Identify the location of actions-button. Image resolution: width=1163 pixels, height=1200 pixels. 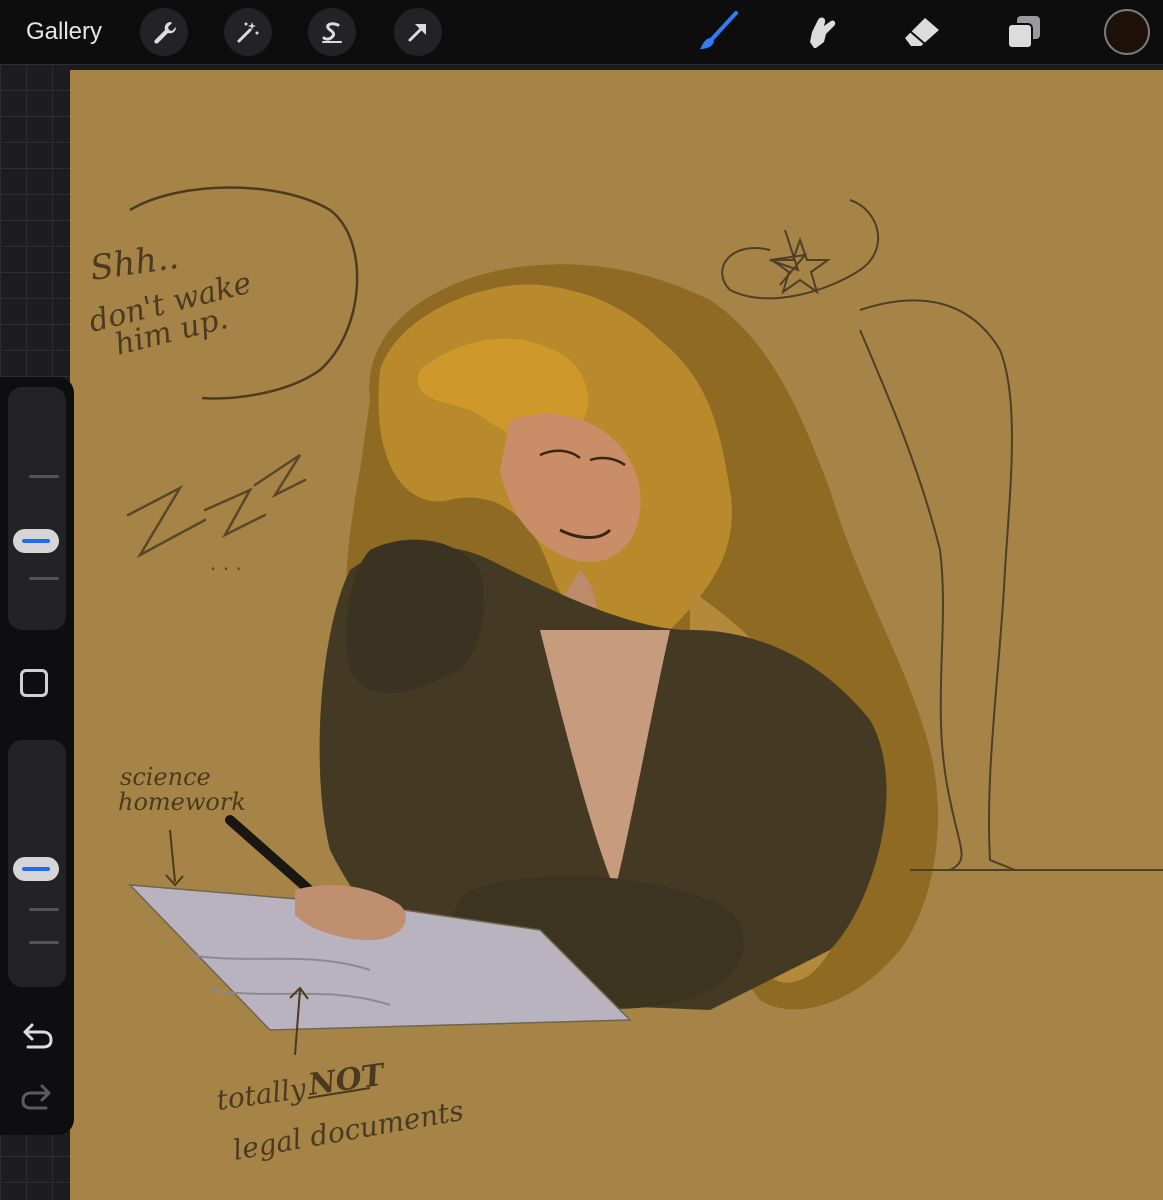
(164, 32).